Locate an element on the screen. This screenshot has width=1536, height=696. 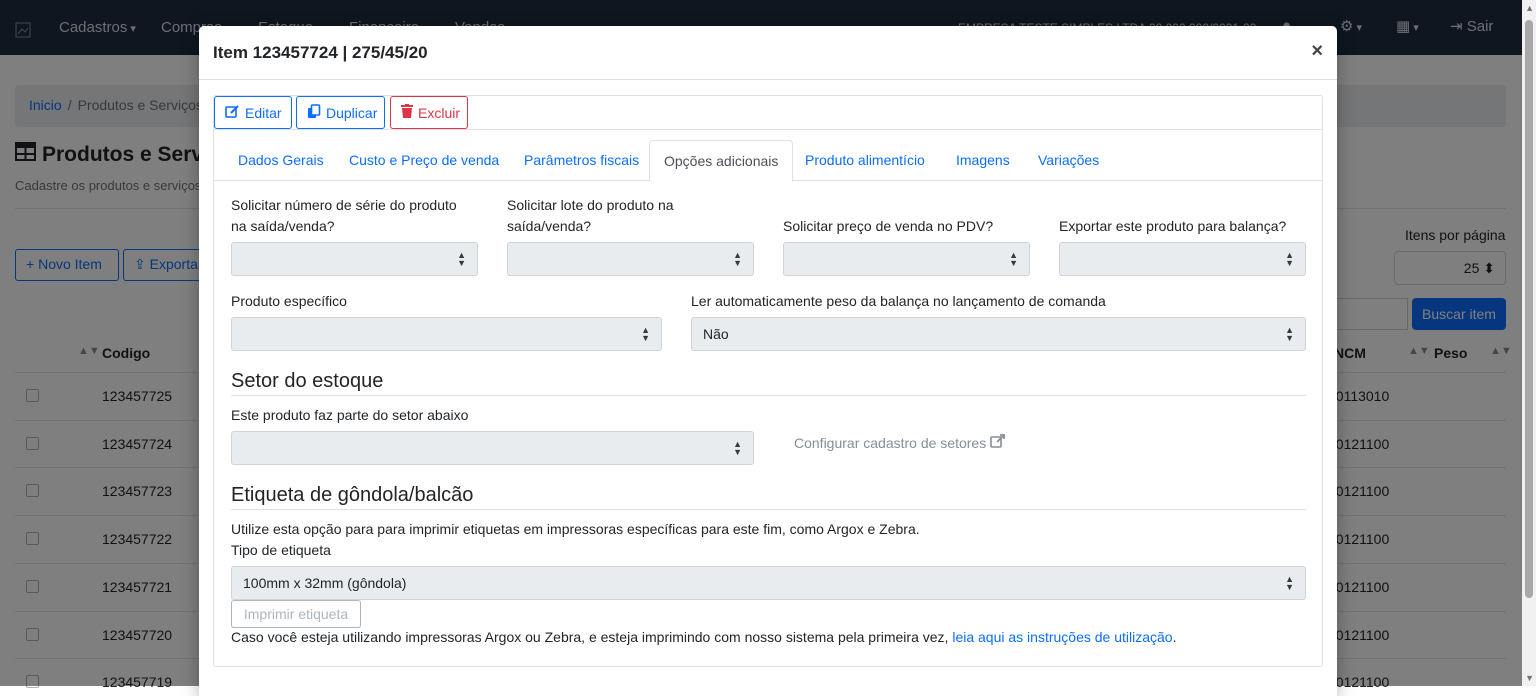
duplicate-button: Duplicar is located at coordinates (340, 112).